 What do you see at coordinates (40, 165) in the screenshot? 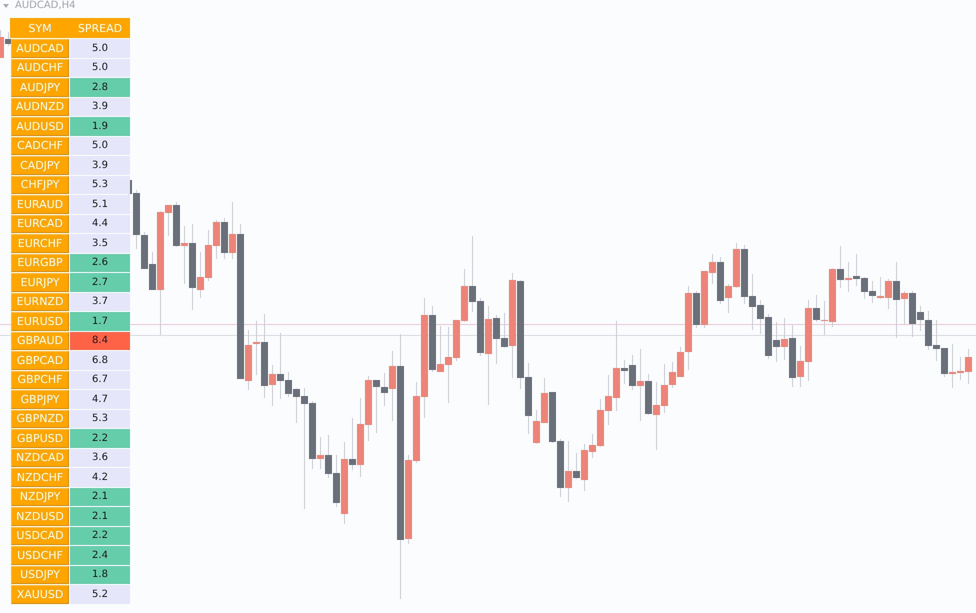
I see `symbol-button: CADJPY` at bounding box center [40, 165].